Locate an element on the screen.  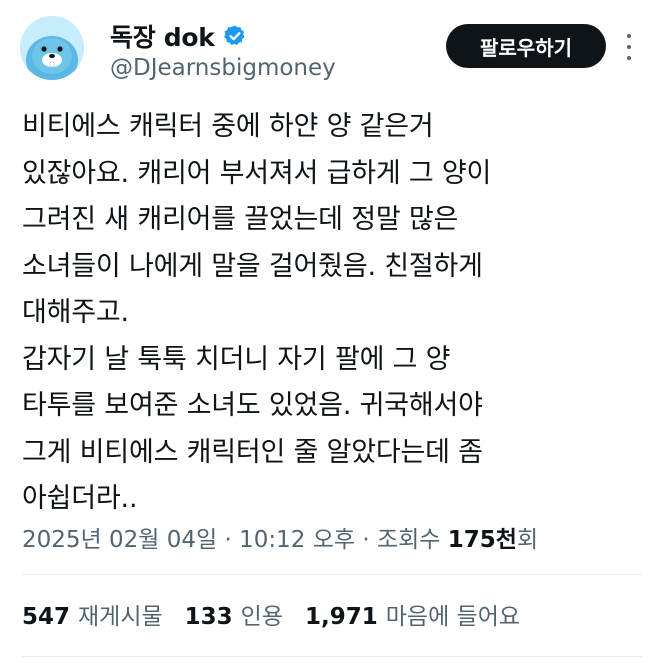
tweet-meta: 2025년 02월 04일 · 10:12 오후 · 조회수 175천회 is located at coordinates (280, 537).